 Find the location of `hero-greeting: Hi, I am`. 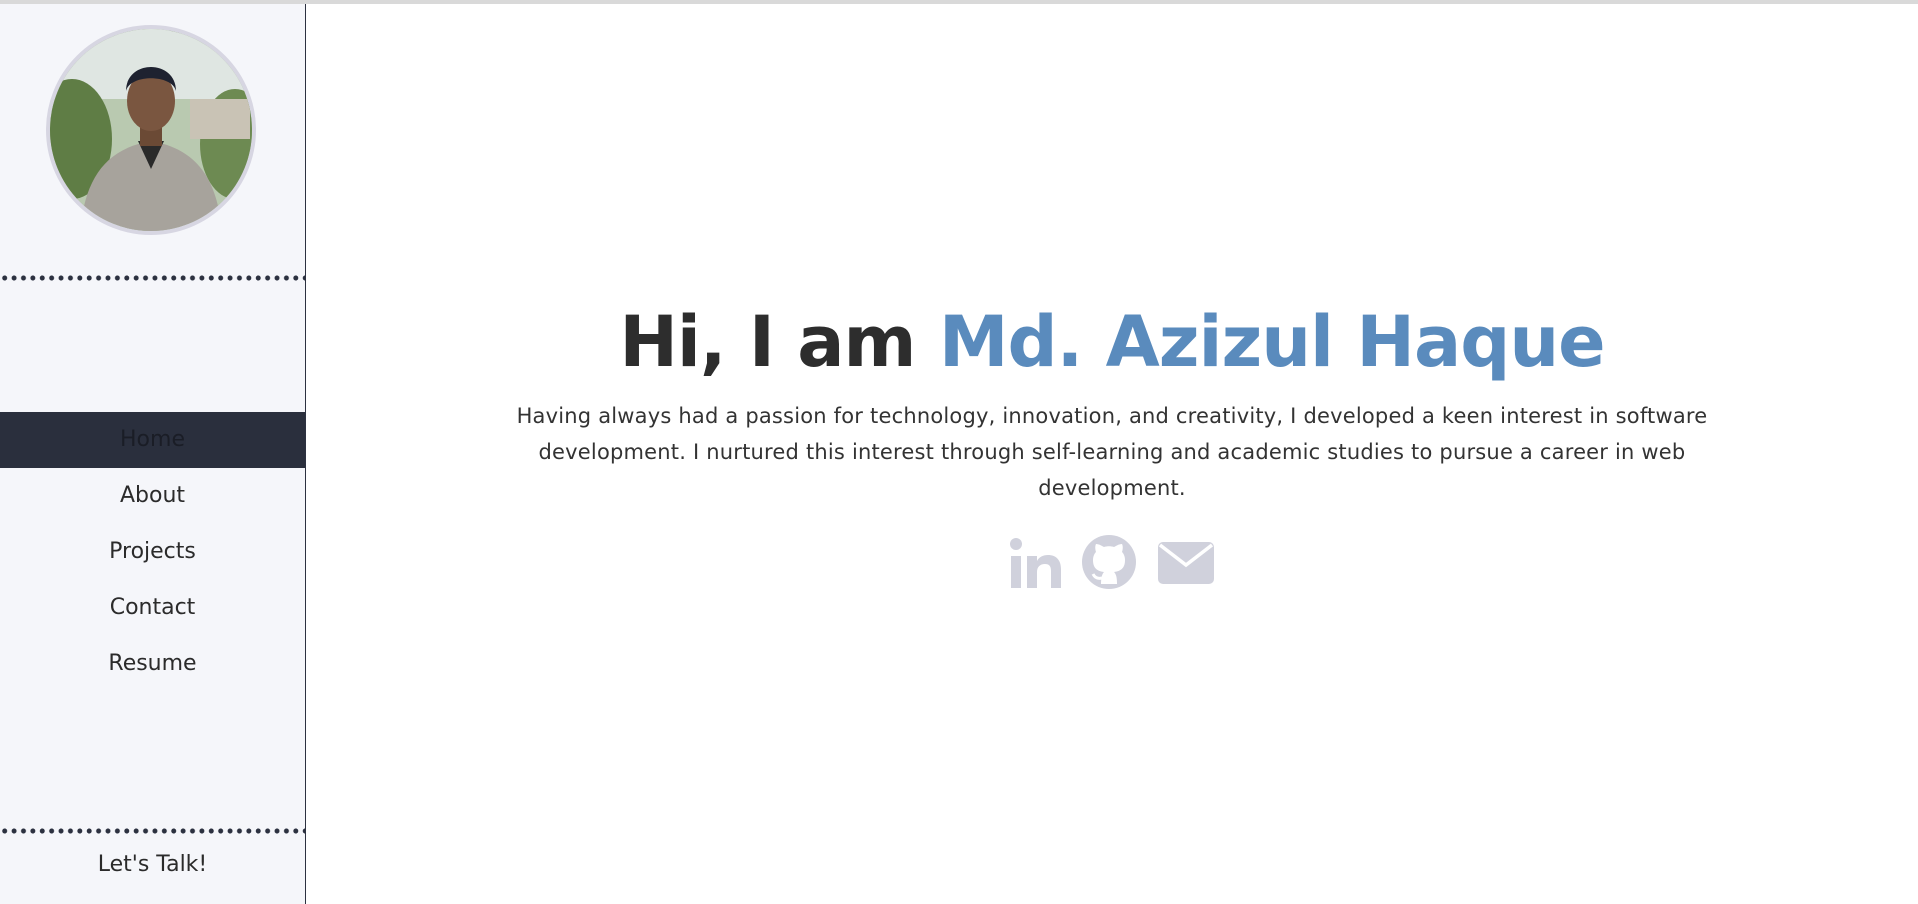

hero-greeting: Hi, I am is located at coordinates (767, 342).